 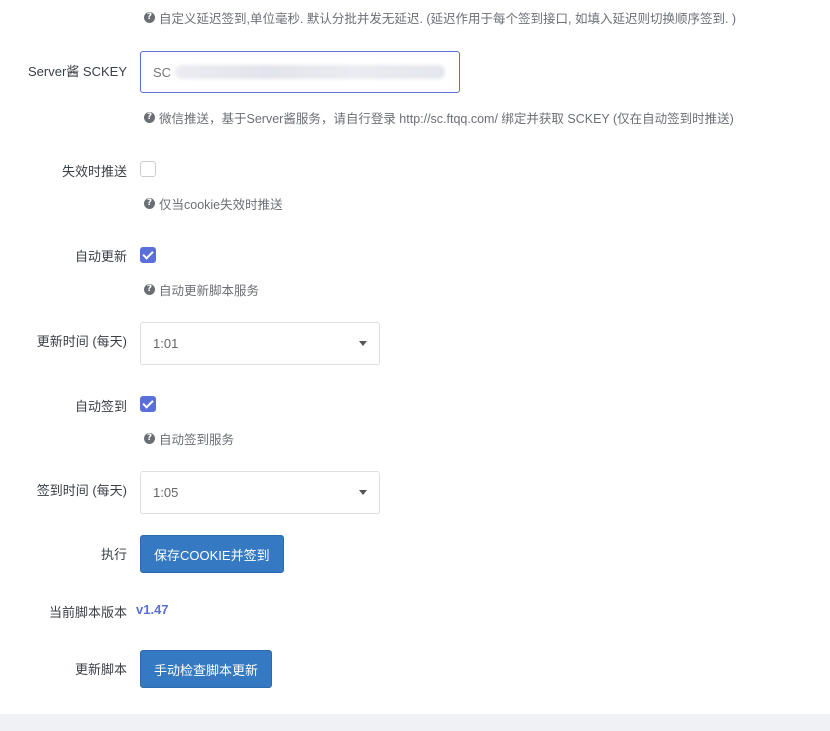 I want to click on checkin-time-select: 1:05, so click(x=260, y=492).